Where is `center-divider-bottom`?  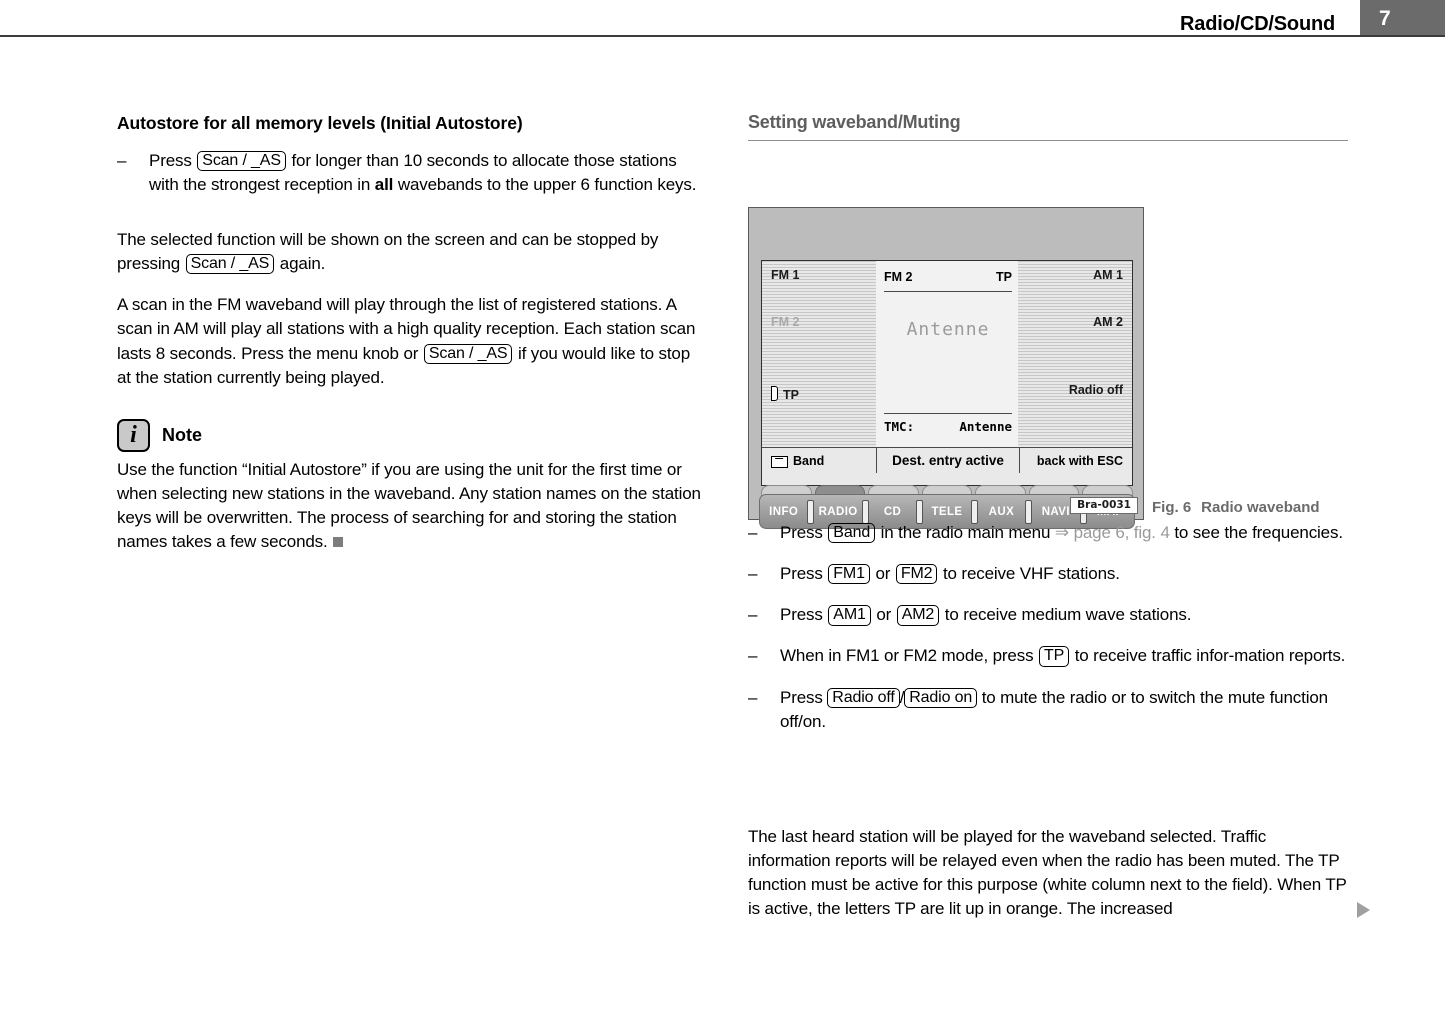 center-divider-bottom is located at coordinates (948, 413).